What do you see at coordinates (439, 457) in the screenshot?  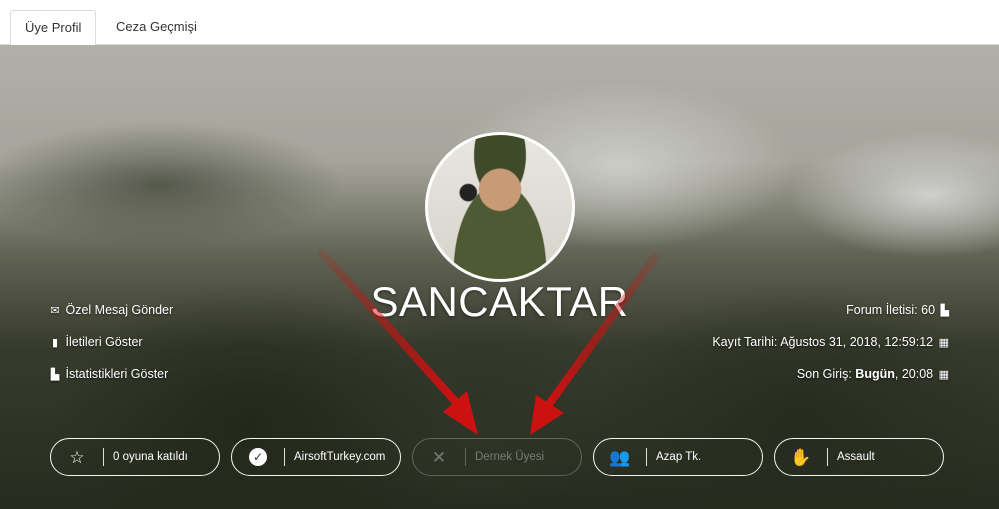 I see `times-icon: ✕` at bounding box center [439, 457].